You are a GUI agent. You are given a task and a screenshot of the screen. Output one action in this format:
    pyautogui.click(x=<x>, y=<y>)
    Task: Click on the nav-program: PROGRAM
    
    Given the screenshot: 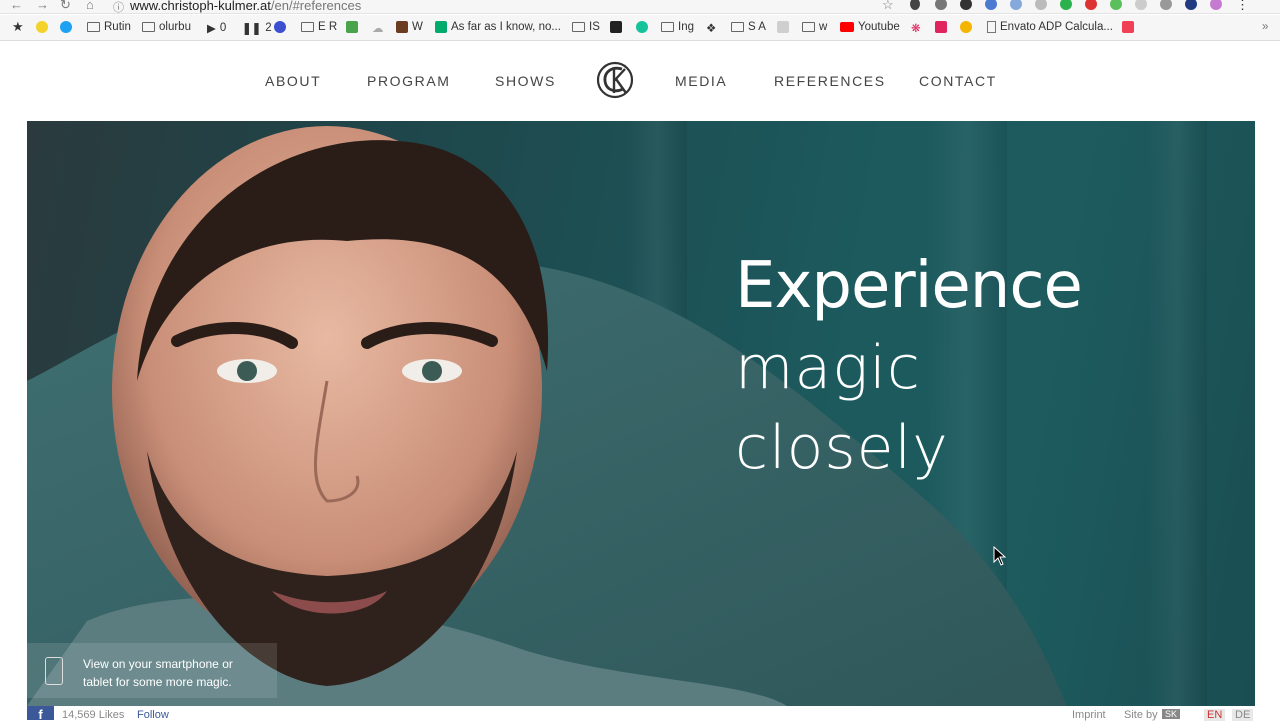 What is the action you would take?
    pyautogui.click(x=409, y=81)
    